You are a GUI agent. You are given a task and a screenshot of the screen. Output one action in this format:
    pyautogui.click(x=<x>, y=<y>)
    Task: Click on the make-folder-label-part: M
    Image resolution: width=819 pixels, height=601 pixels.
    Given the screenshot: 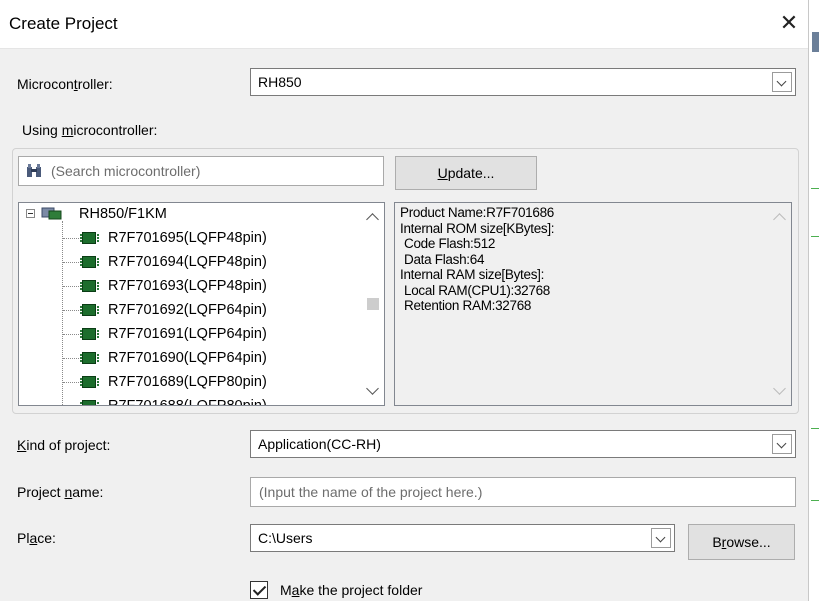 What is the action you would take?
    pyautogui.click(x=286, y=590)
    